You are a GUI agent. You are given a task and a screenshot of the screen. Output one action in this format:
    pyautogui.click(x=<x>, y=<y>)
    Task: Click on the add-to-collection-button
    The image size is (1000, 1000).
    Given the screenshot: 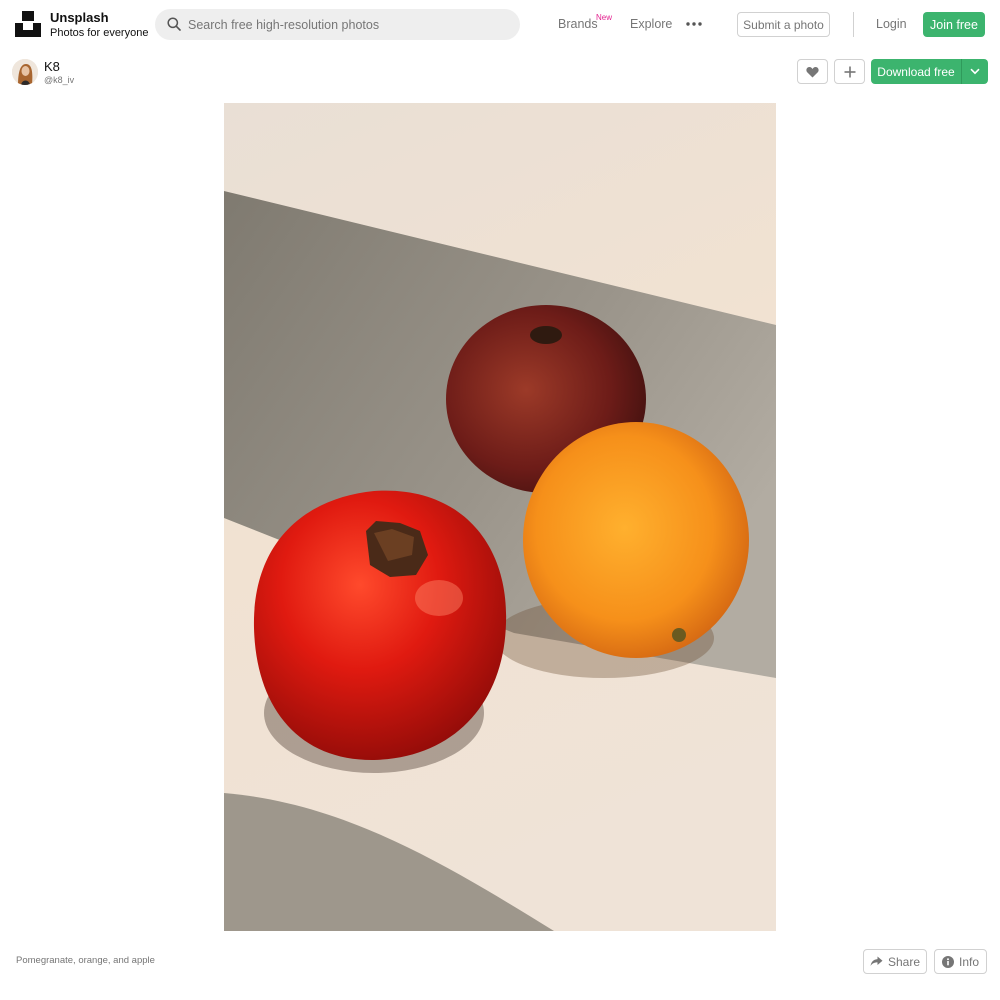 What is the action you would take?
    pyautogui.click(x=849, y=71)
    